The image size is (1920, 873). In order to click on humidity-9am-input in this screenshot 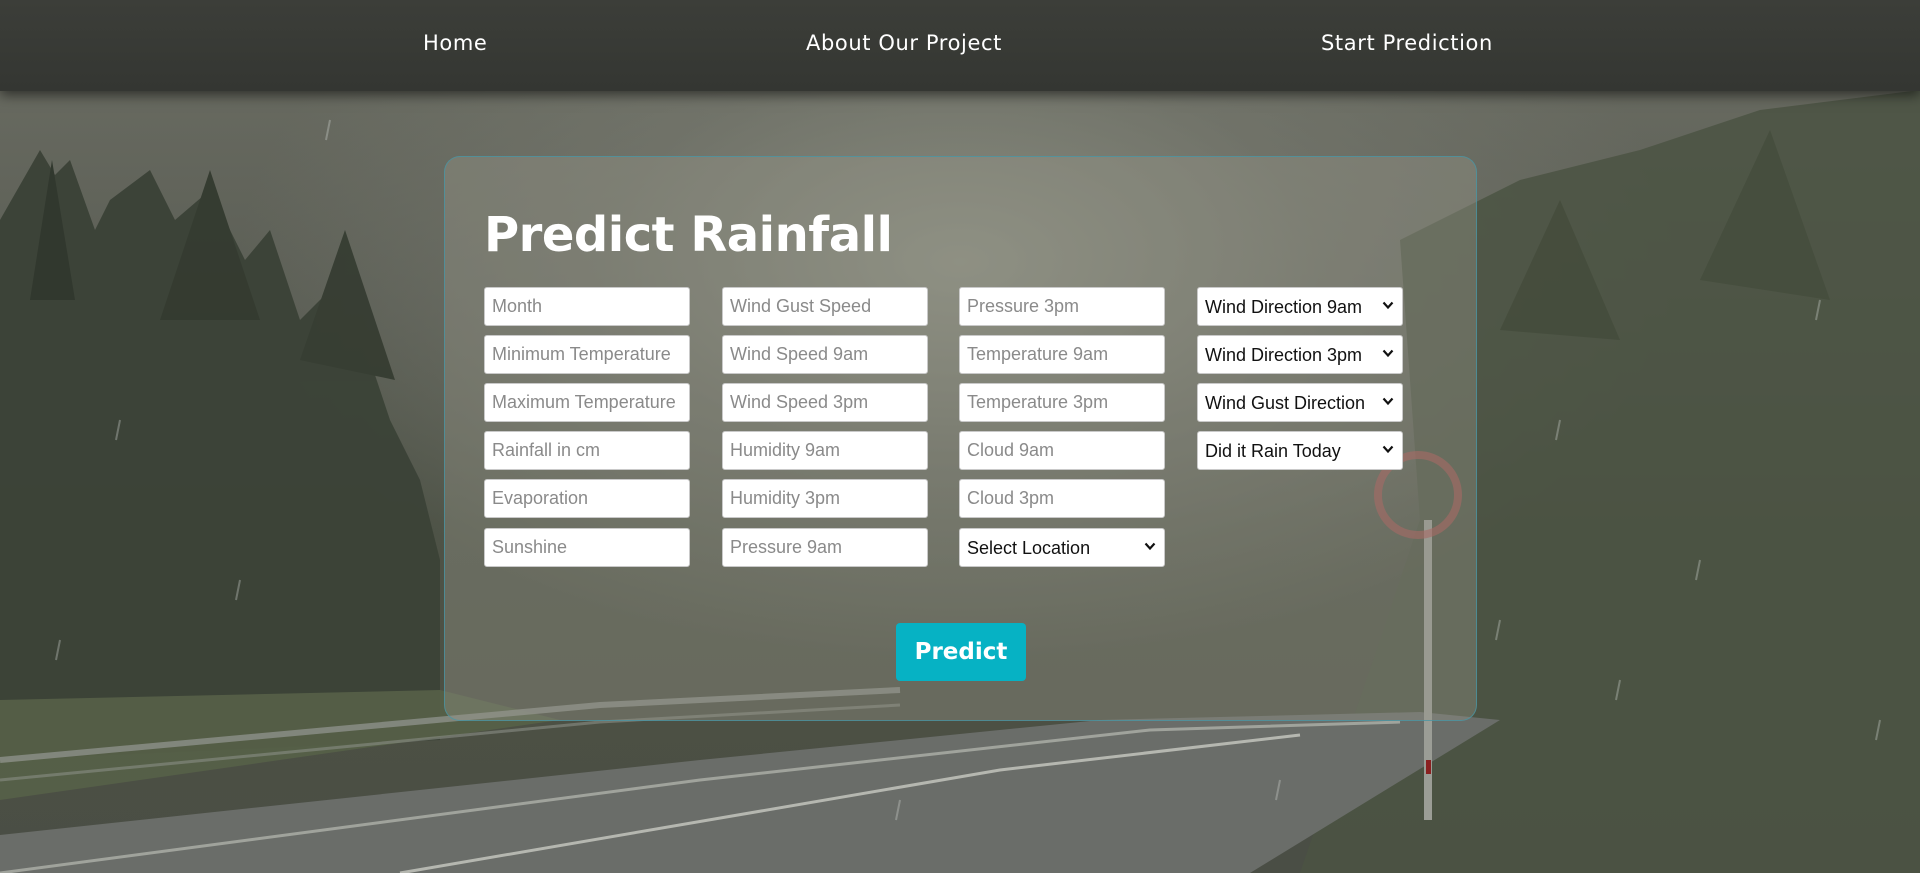, I will do `click(825, 450)`.